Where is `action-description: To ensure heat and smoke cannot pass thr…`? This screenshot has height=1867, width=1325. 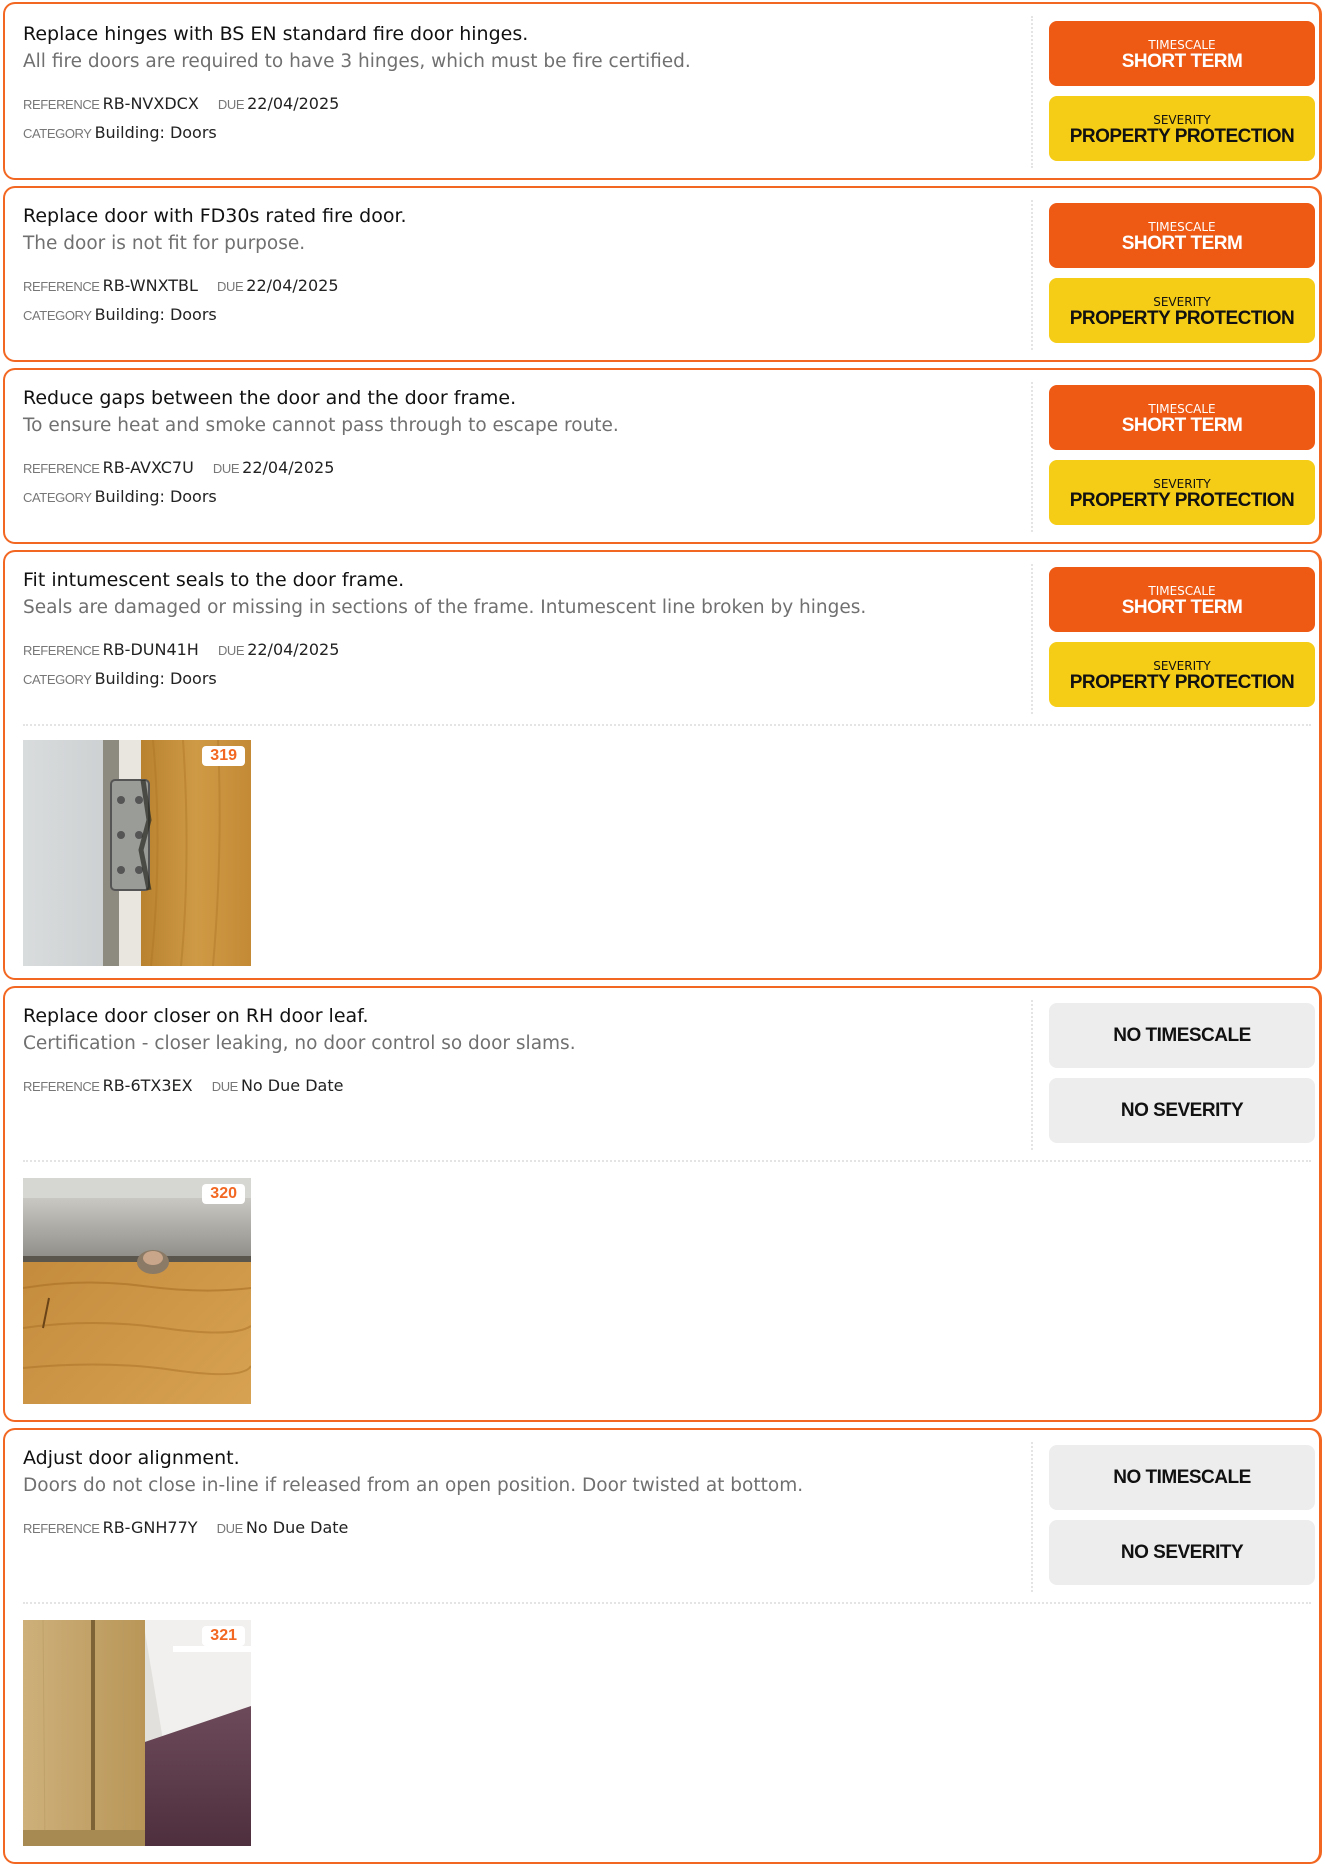 action-description: To ensure heat and smoke cannot pass thr… is located at coordinates (321, 425).